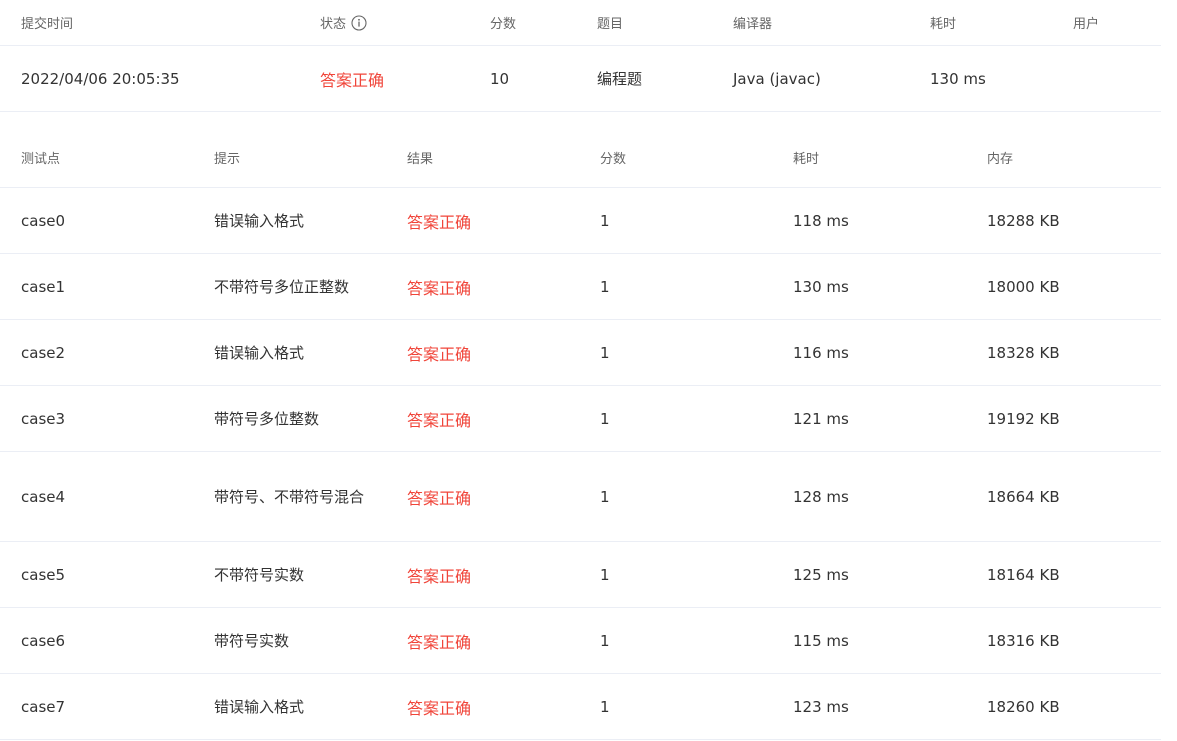 The height and width of the screenshot is (741, 1177). I want to click on case-elapsed-value: 118 ms, so click(821, 220).